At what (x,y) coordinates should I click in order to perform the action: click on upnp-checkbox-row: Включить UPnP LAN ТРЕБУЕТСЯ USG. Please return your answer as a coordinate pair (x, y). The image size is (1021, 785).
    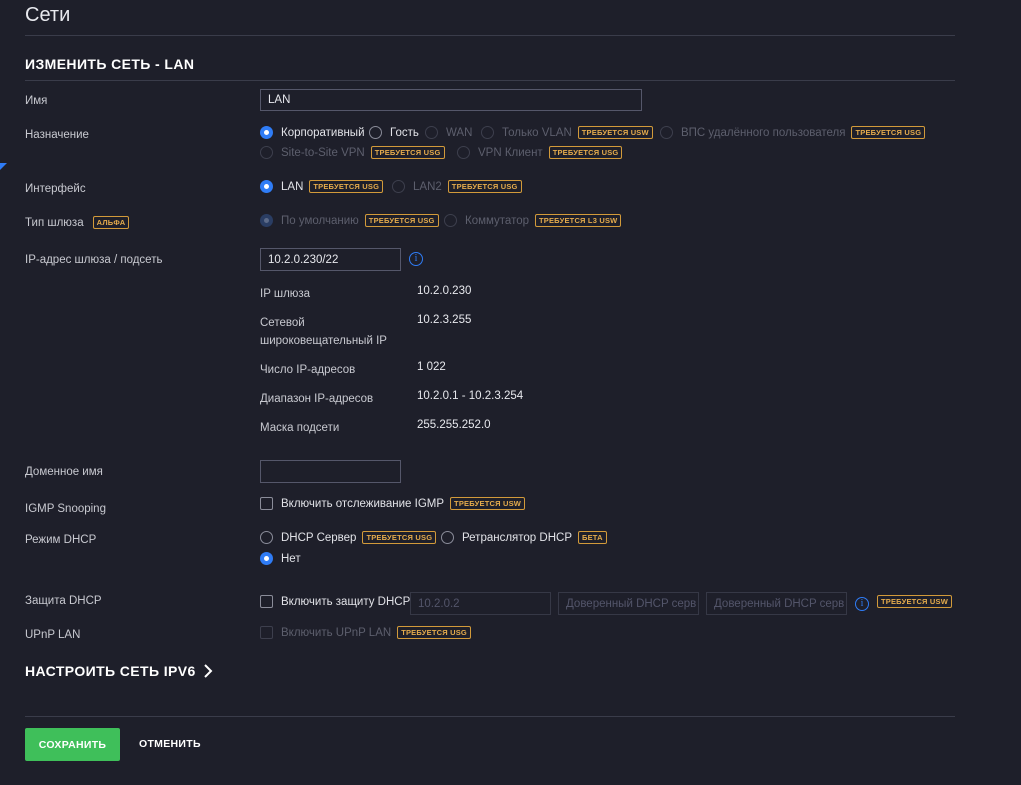
    Looking at the image, I should click on (365, 632).